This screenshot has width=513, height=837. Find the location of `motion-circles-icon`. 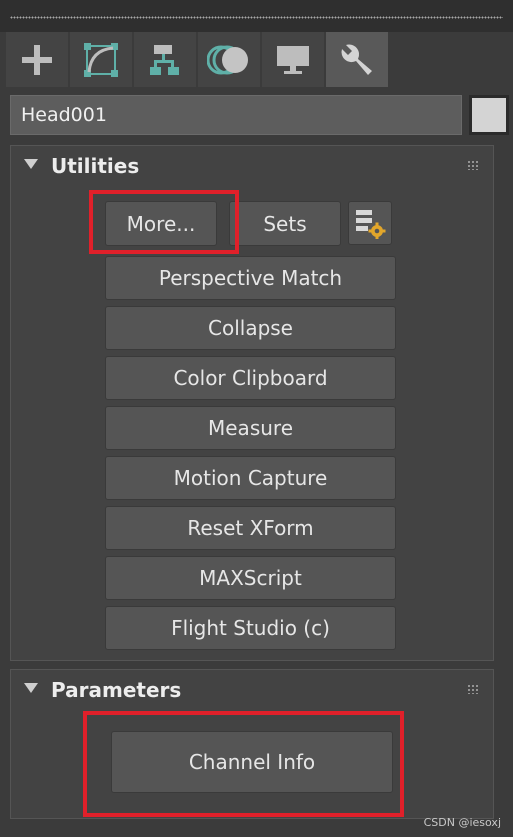

motion-circles-icon is located at coordinates (227, 59).